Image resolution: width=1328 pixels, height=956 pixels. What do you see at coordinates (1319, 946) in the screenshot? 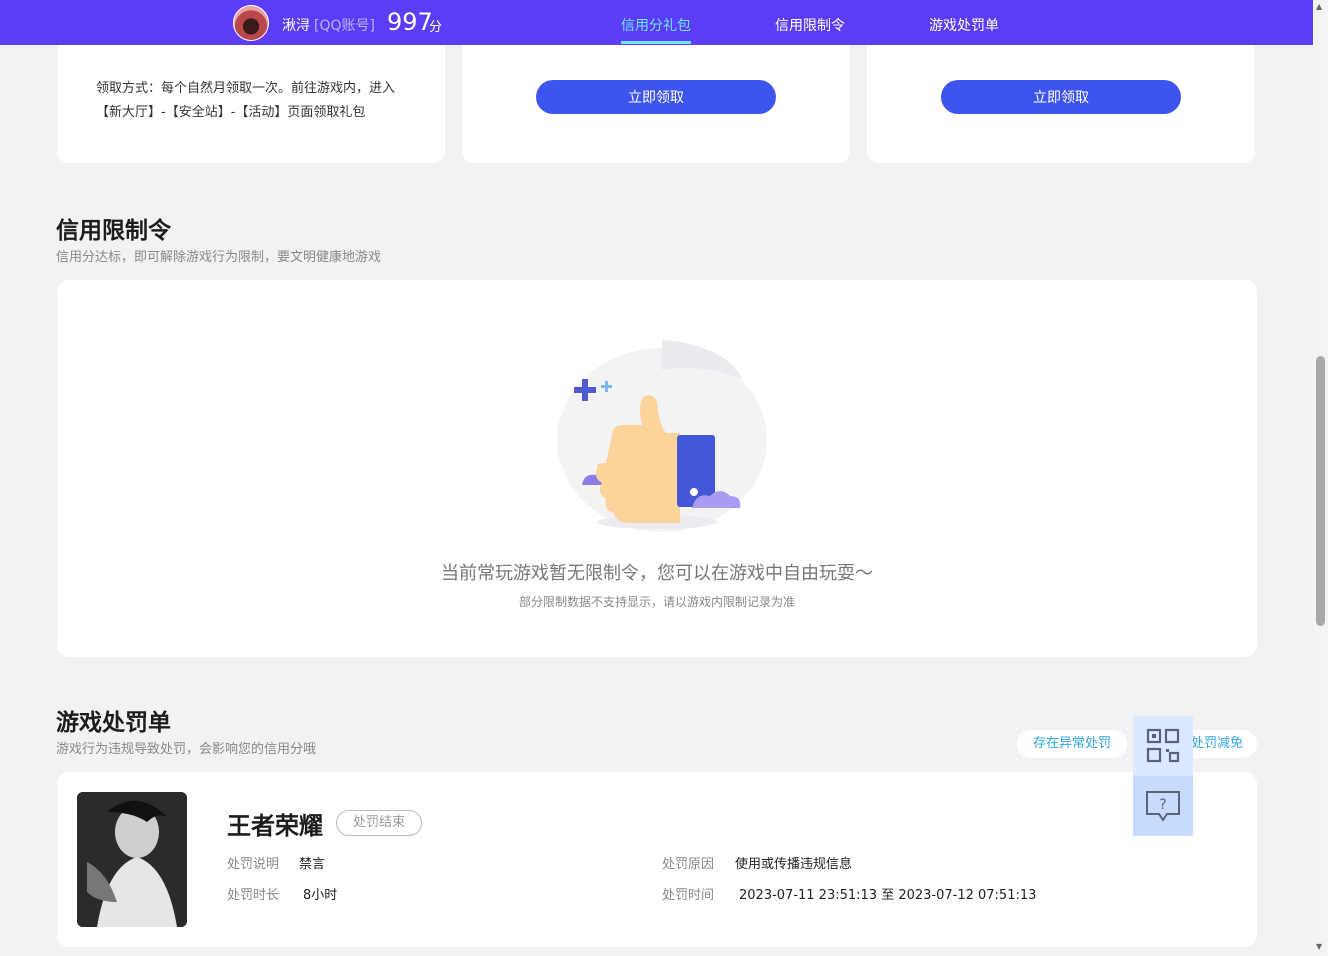
I see `scroll-down-arrow: ▼` at bounding box center [1319, 946].